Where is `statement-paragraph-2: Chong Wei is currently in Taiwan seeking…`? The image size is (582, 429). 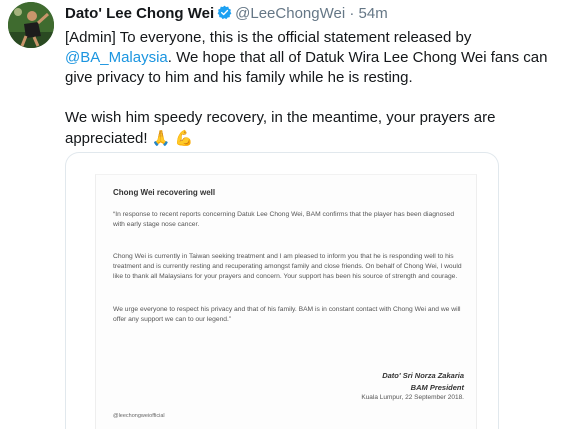
statement-paragraph-2: Chong Wei is currently in Taiwan seeking… is located at coordinates (287, 266).